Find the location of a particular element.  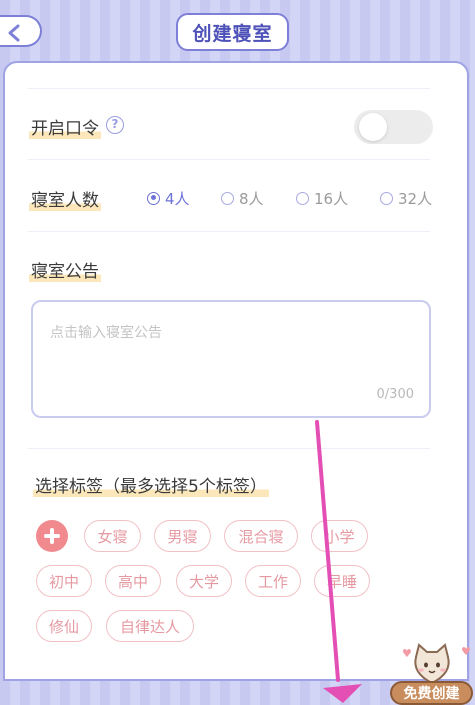

character-count: 0/300 is located at coordinates (395, 394).